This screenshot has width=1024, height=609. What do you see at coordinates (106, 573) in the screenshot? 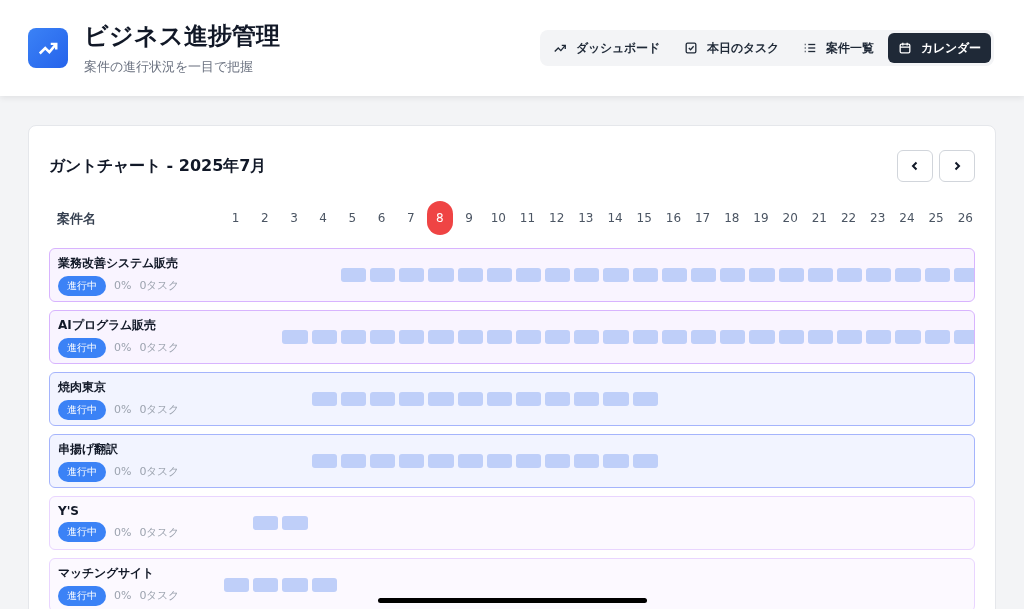
I see `project-name: マッチングサイト` at bounding box center [106, 573].